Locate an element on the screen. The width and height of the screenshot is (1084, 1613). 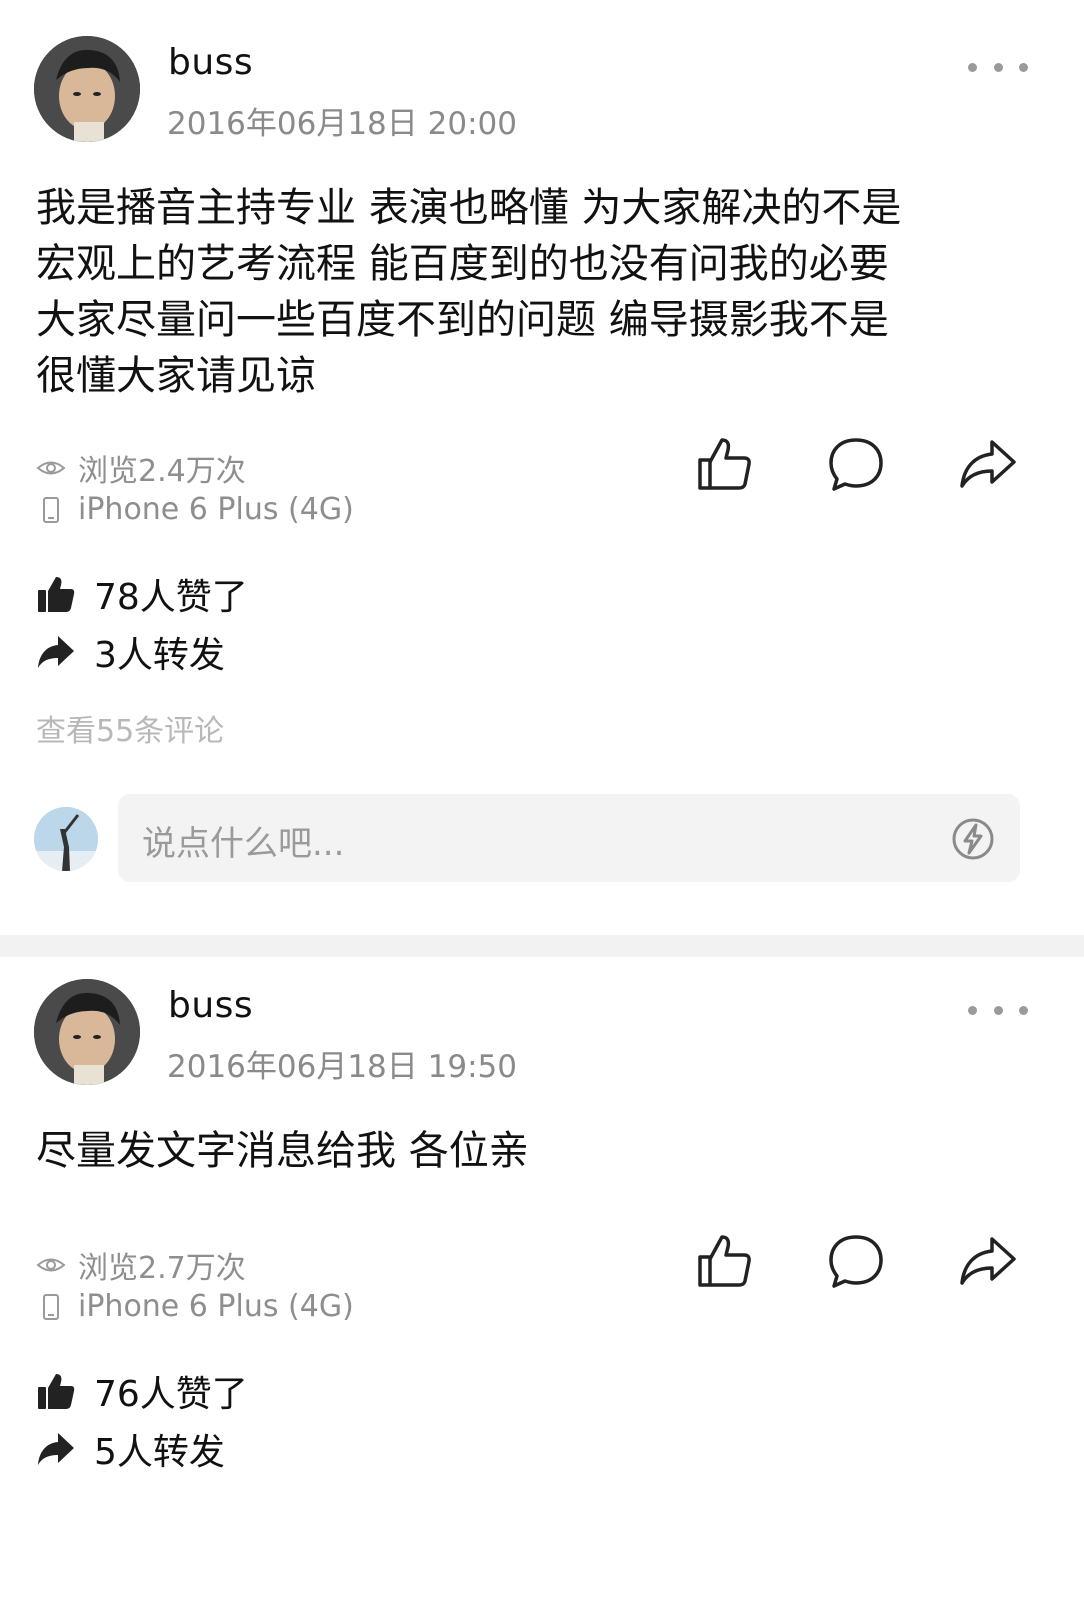
user-avatar is located at coordinates (66, 839).